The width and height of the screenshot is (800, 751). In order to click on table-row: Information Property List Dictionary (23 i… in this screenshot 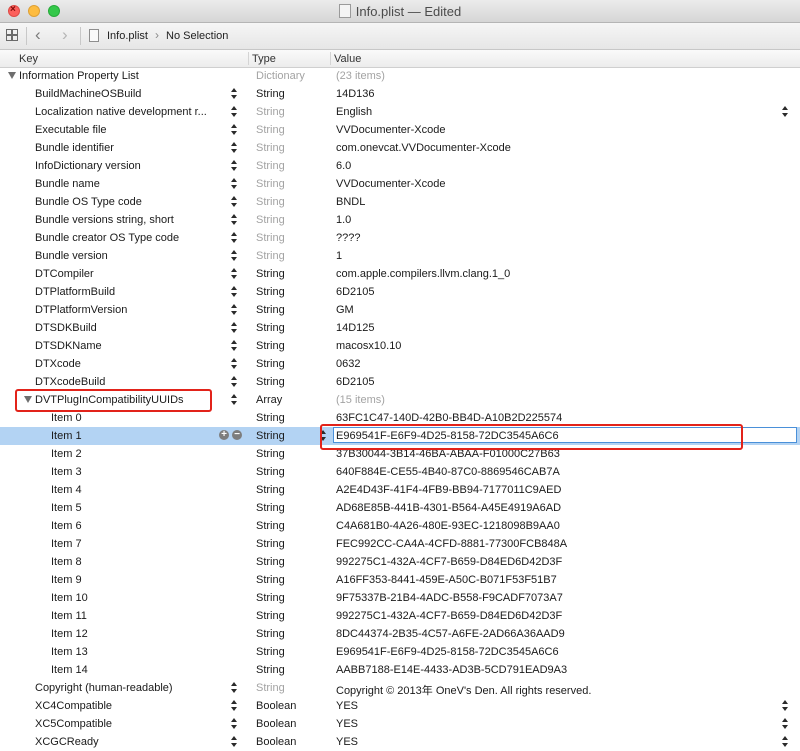, I will do `click(400, 76)`.